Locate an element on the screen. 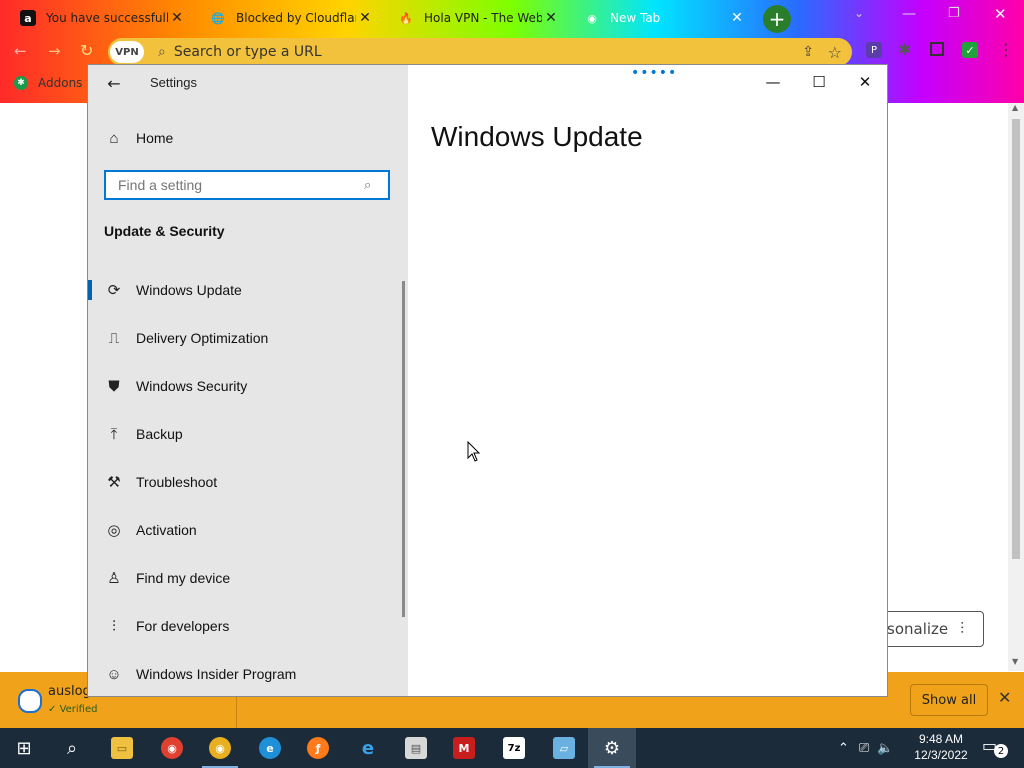 Image resolution: width=1024 pixels, height=768 pixels. home-icon: ⌂ is located at coordinates (114, 138).